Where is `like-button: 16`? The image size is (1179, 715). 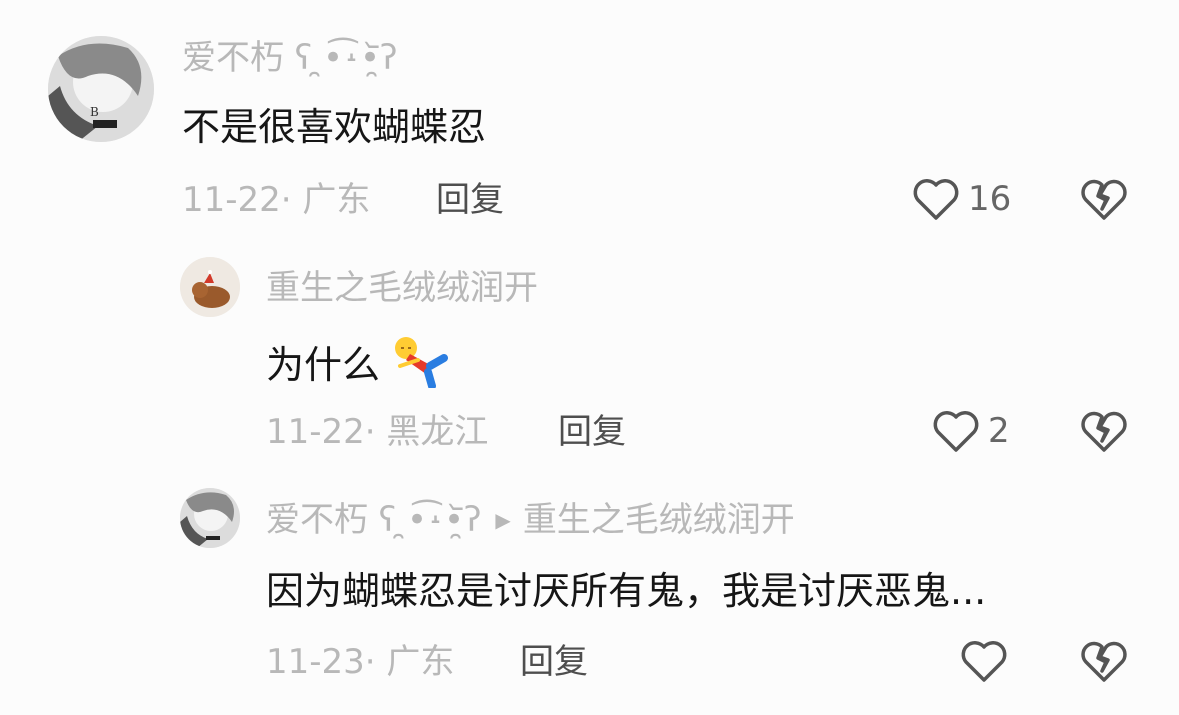 like-button: 16 is located at coordinates (961, 199).